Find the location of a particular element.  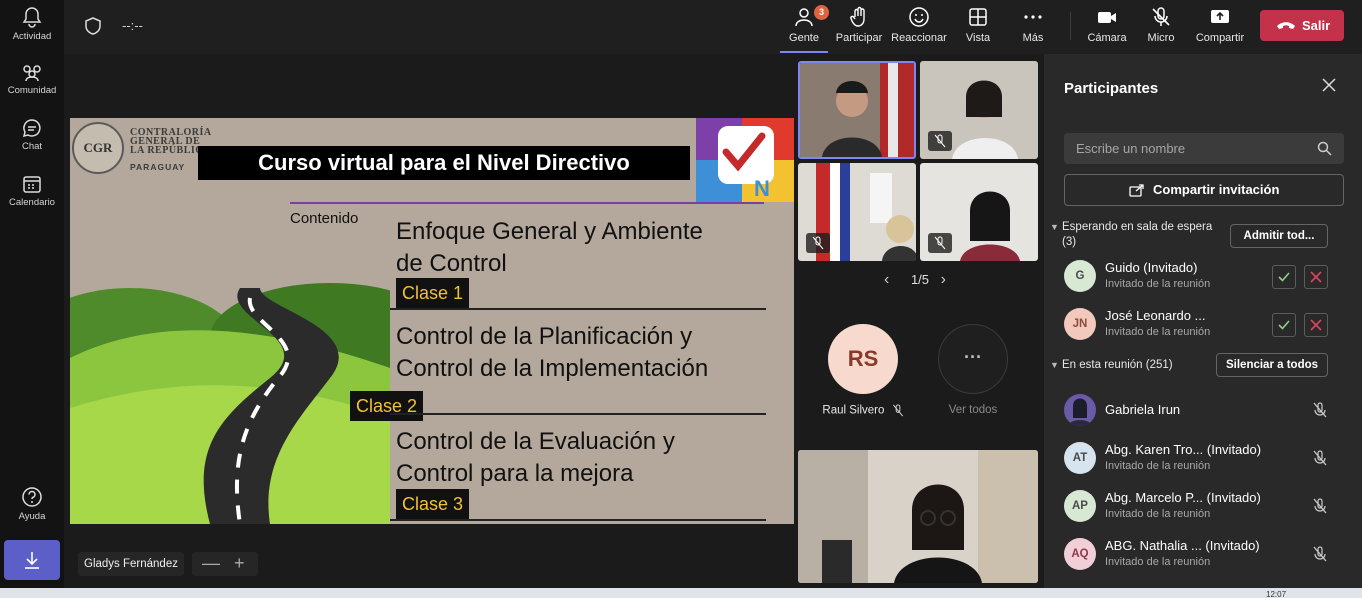

camera-button: Cámara is located at coordinates (1107, 25).